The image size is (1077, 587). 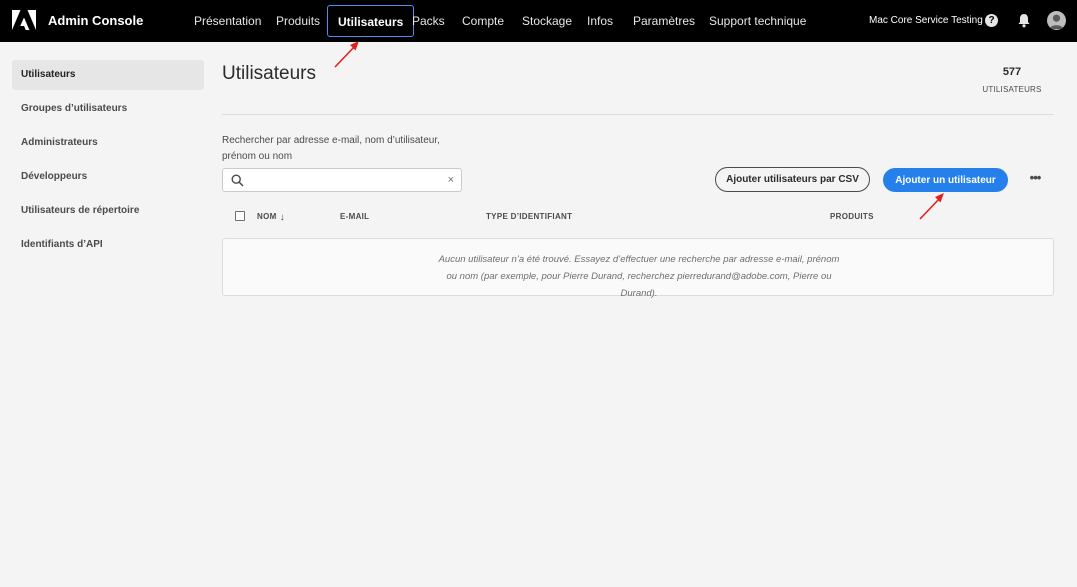 I want to click on user-count-label: UTILISATEURS, so click(x=1012, y=89).